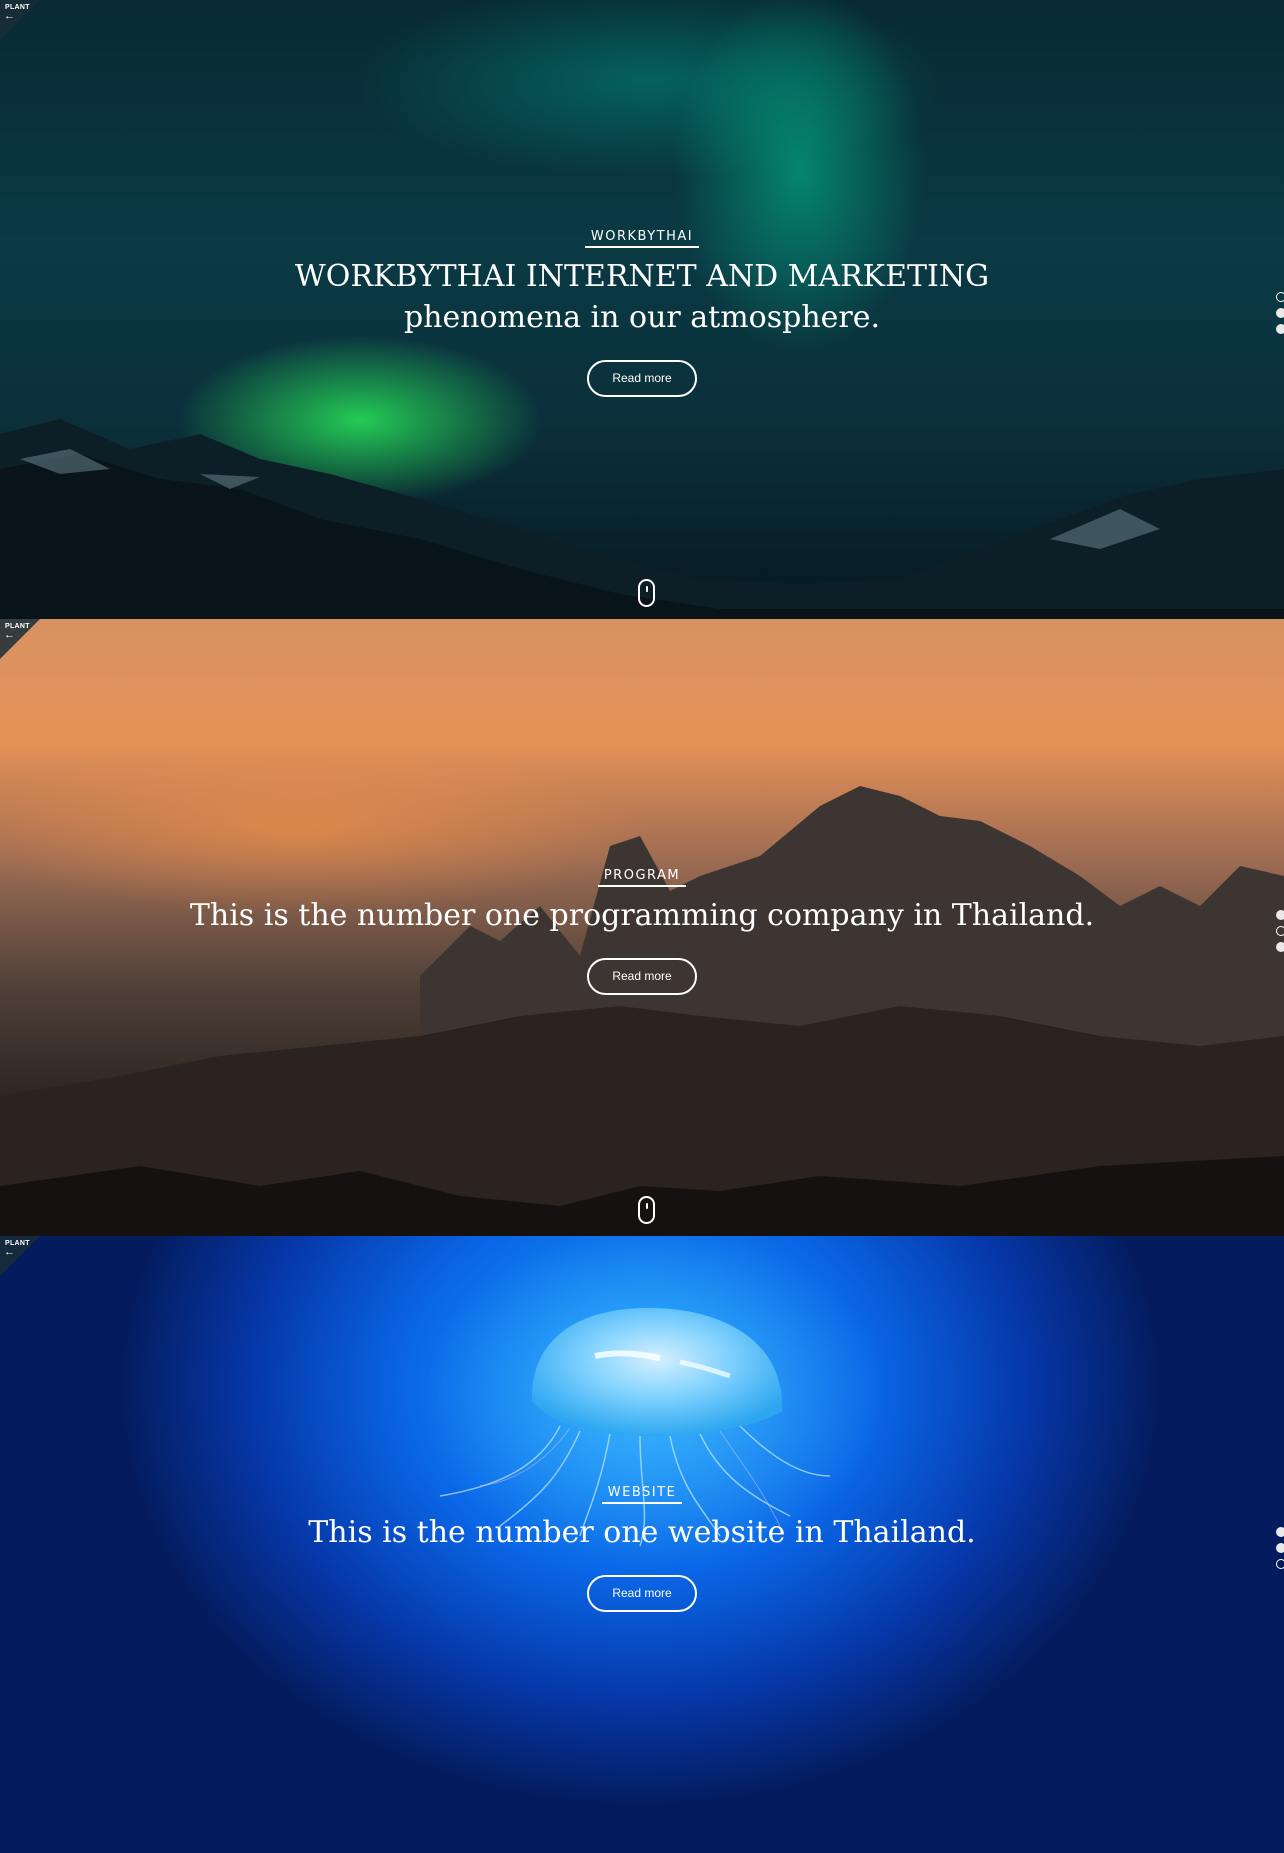 The width and height of the screenshot is (1284, 1853). Describe the element at coordinates (642, 238) in the screenshot. I see `slide-kicker: WORKBYTHAI` at that location.